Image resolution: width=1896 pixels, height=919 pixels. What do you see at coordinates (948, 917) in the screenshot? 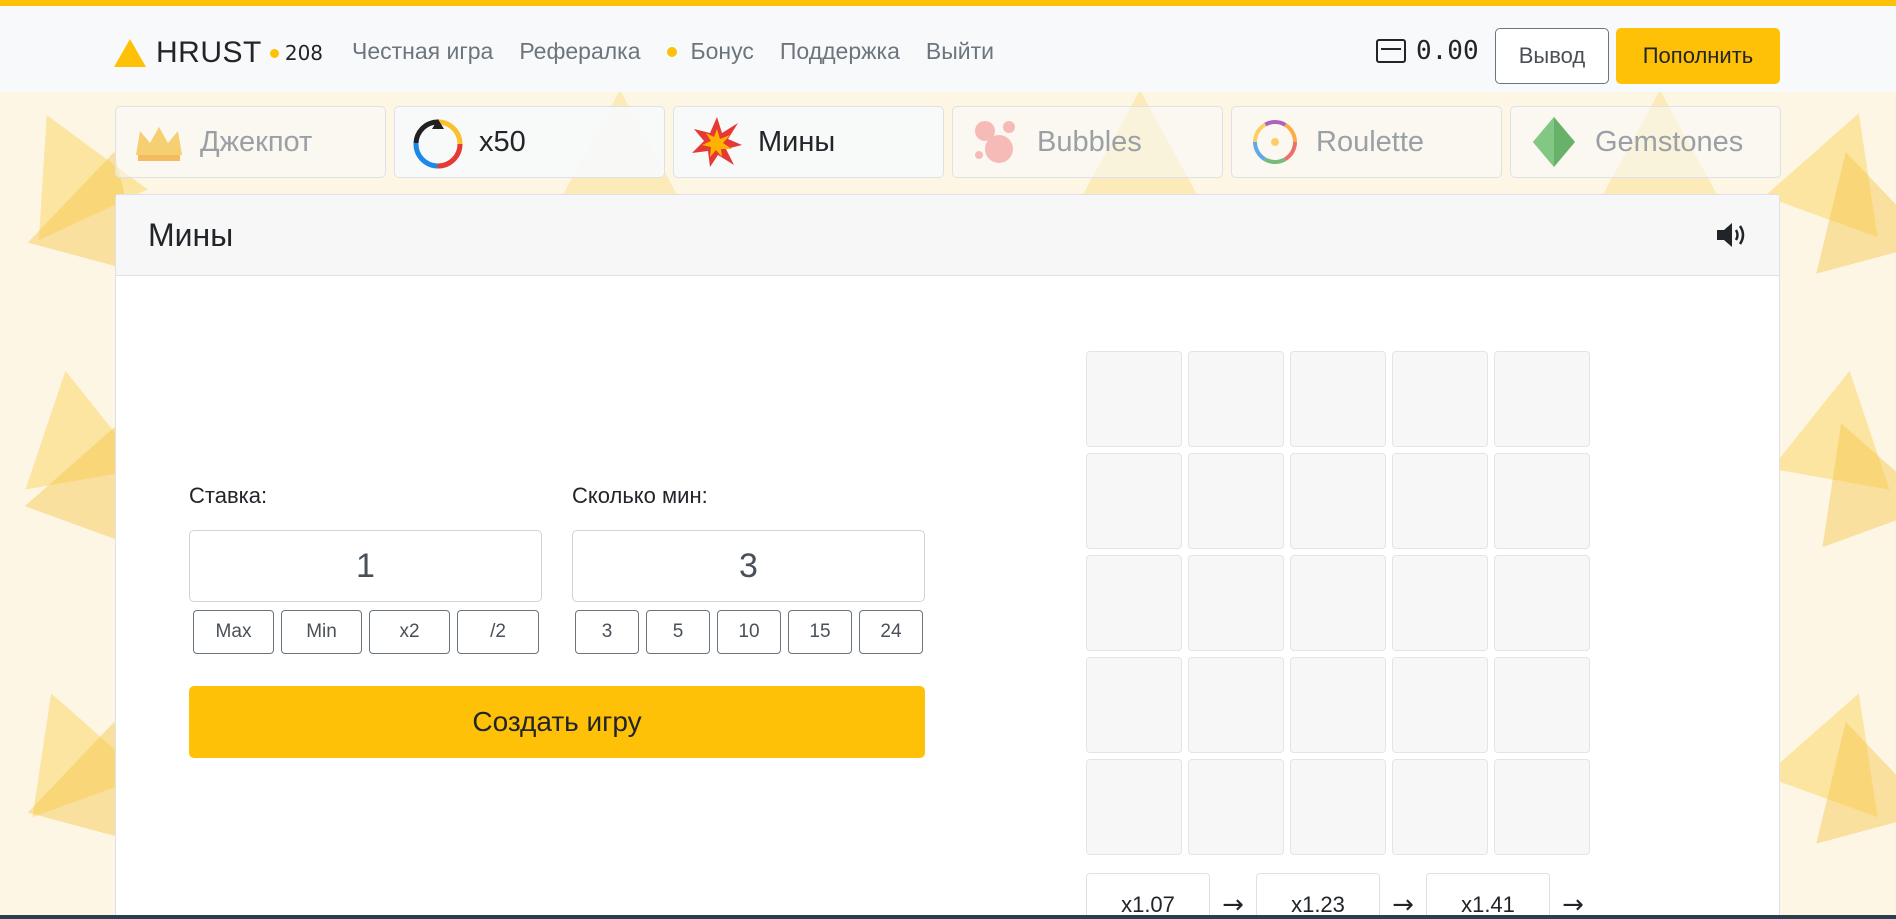
I see `bottom-edge-bar` at bounding box center [948, 917].